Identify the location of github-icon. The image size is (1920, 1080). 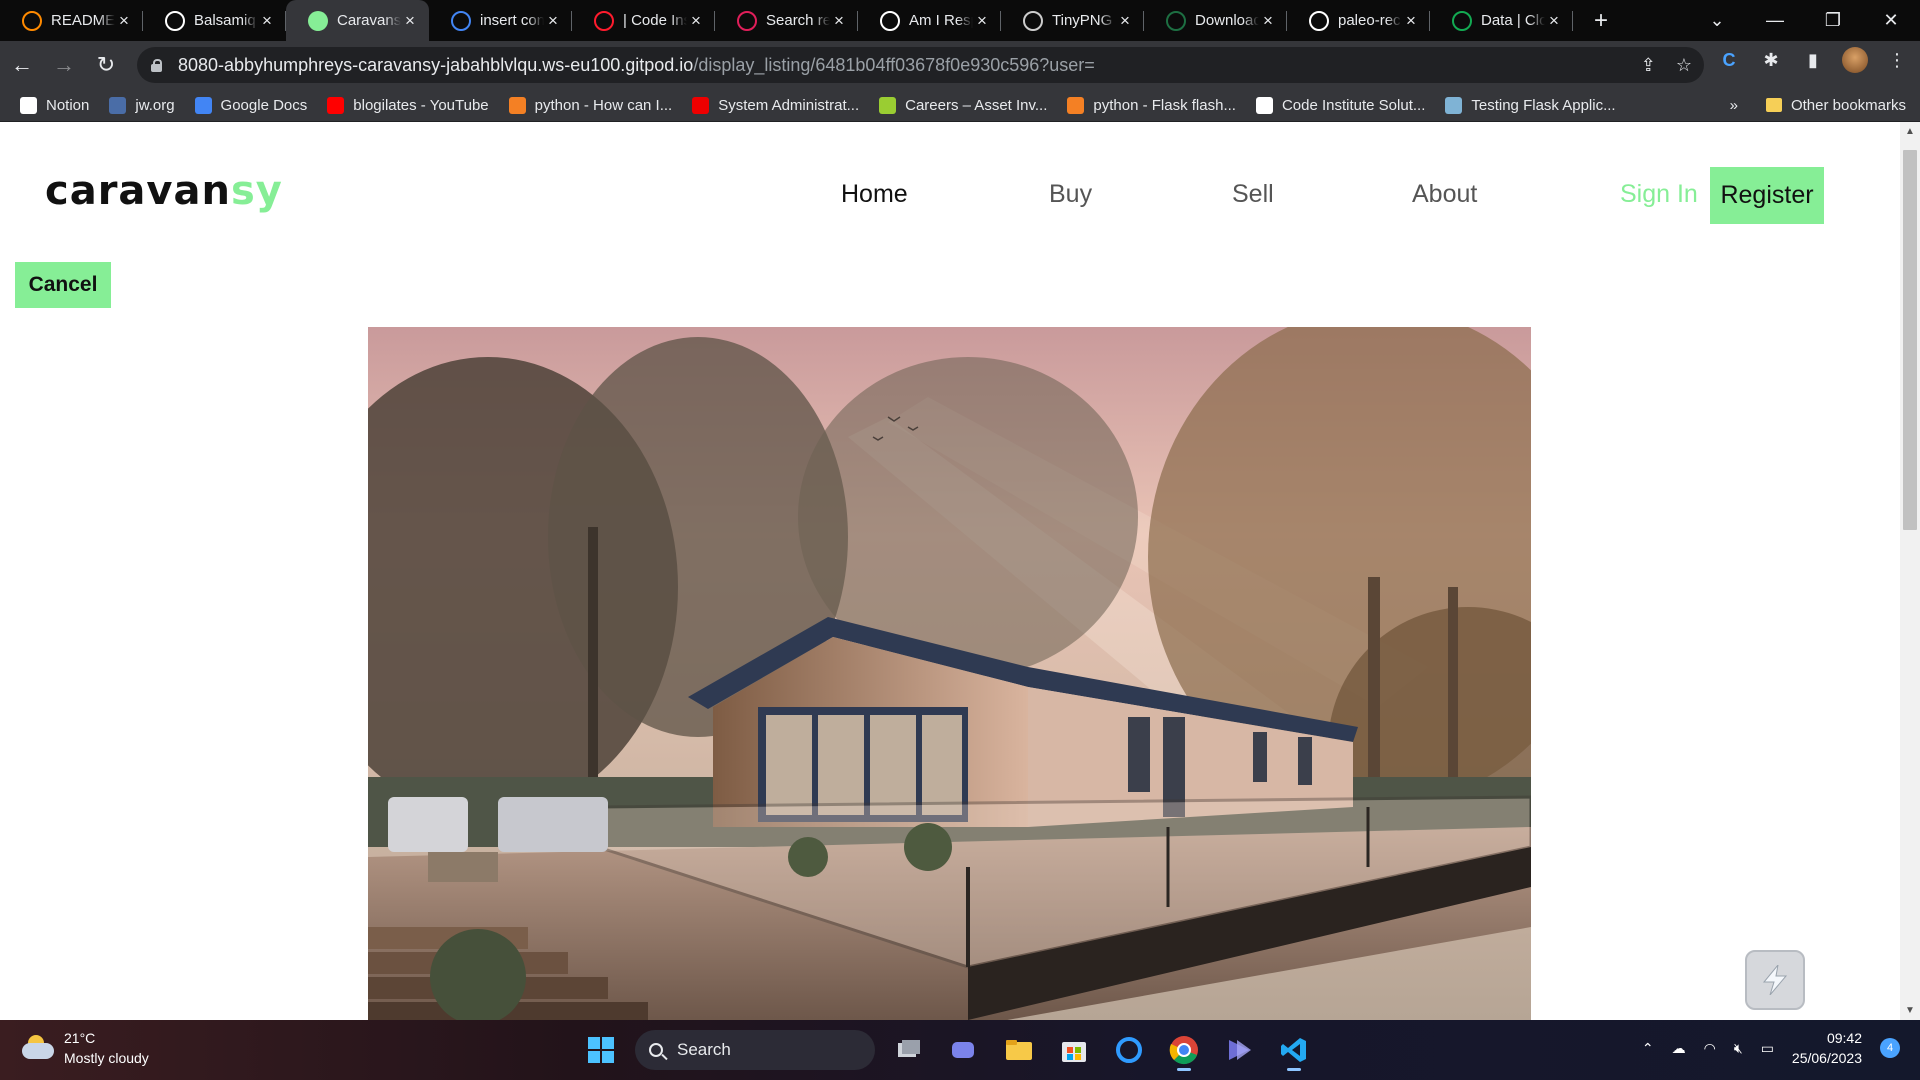
(1264, 105).